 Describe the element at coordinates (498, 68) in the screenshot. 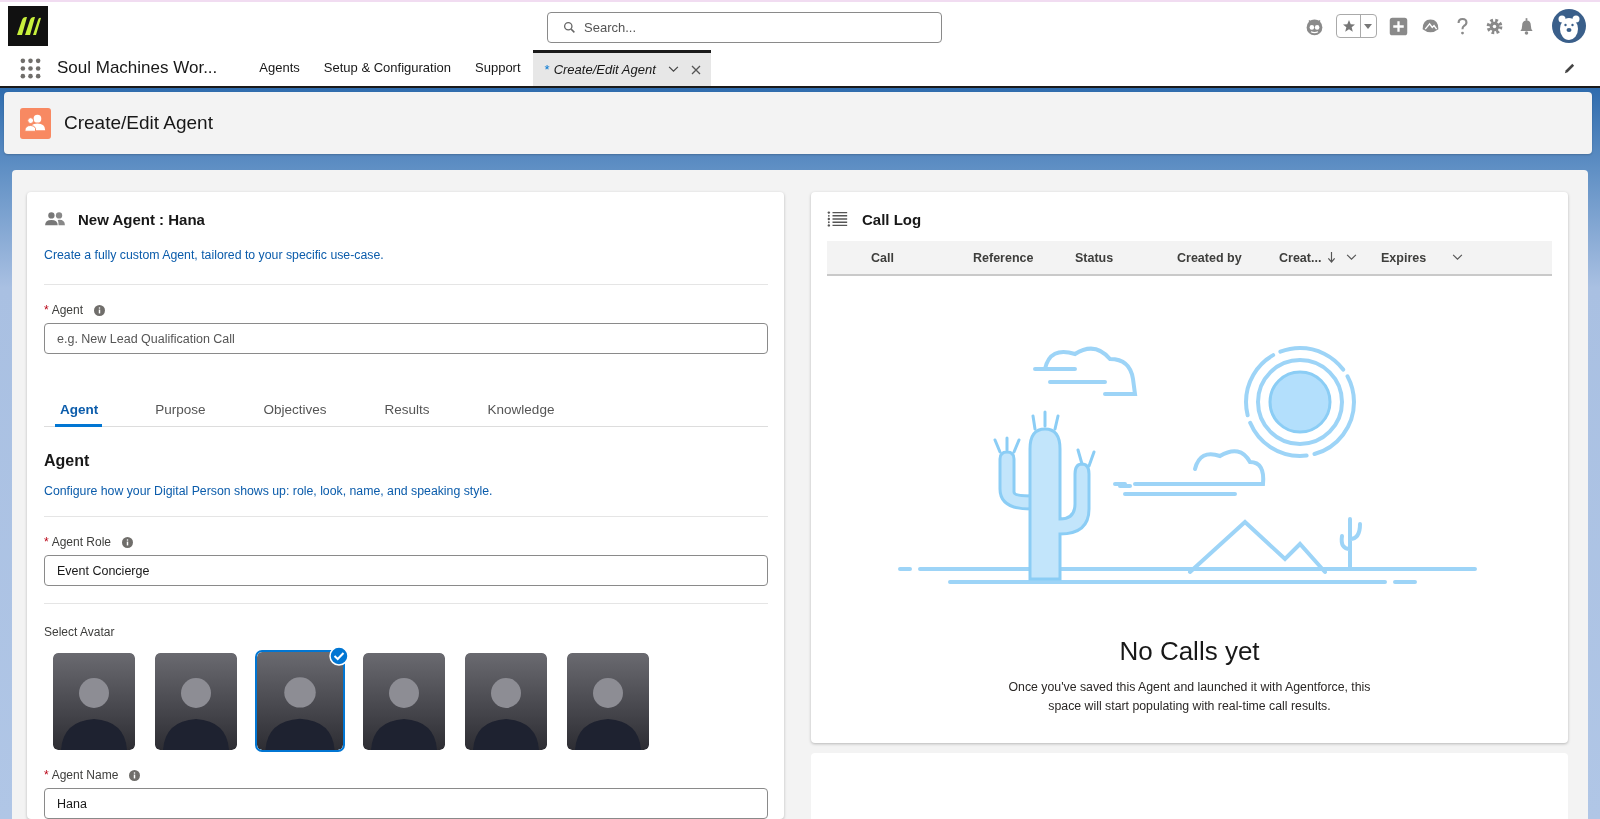

I see `nav-item: Support` at that location.